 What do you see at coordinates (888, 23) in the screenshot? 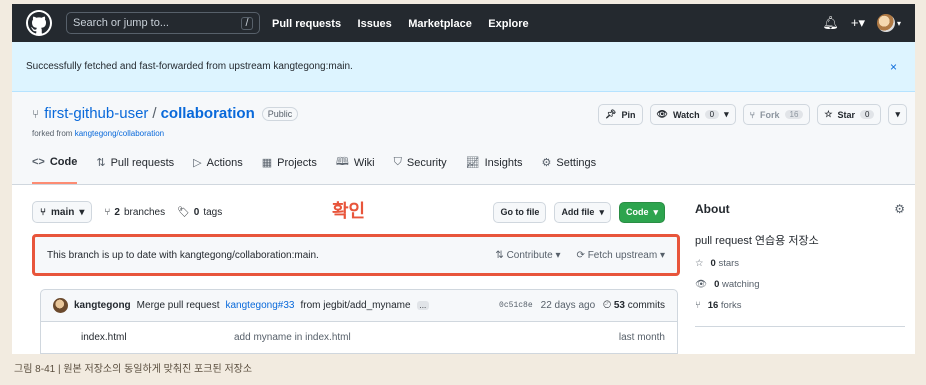
I see `user-menu: ▾` at bounding box center [888, 23].